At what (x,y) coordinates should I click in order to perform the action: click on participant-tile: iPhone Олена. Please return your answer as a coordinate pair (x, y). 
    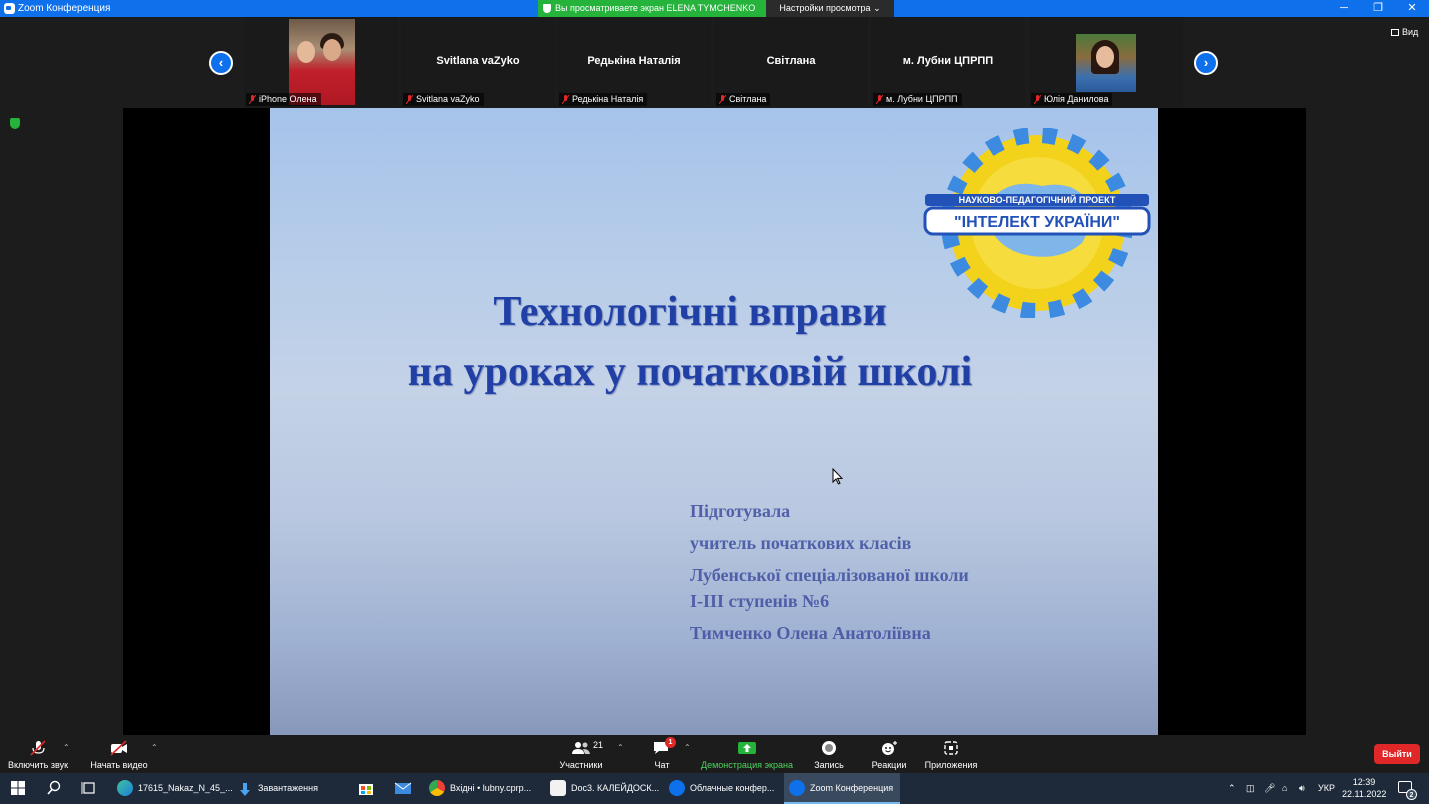
    Looking at the image, I should click on (321, 62).